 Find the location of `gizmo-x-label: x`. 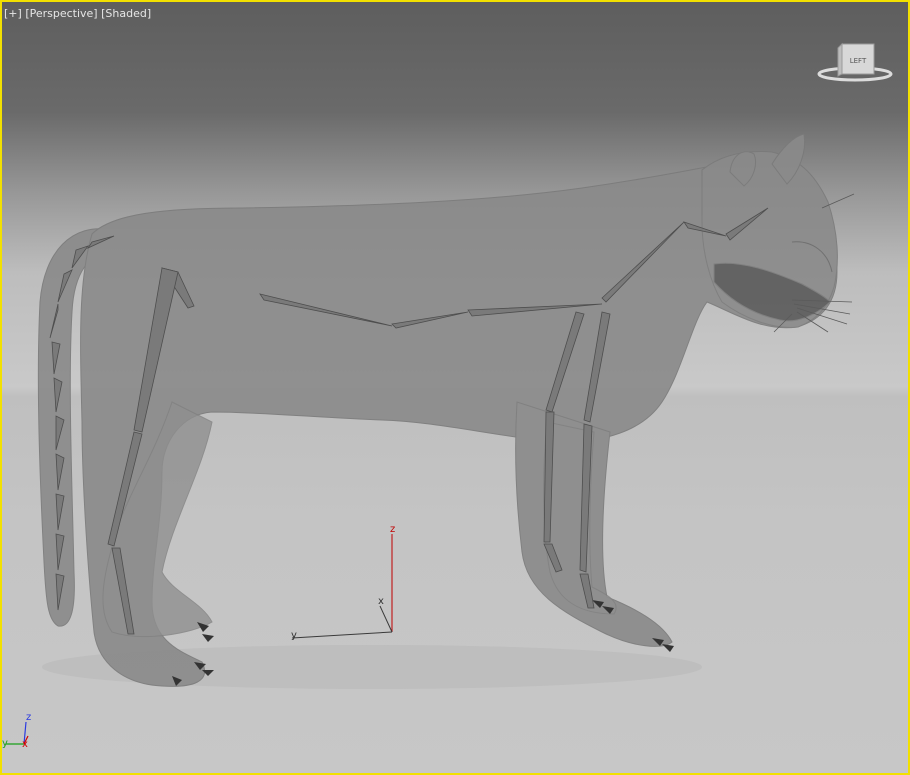

gizmo-x-label: x is located at coordinates (381, 601).